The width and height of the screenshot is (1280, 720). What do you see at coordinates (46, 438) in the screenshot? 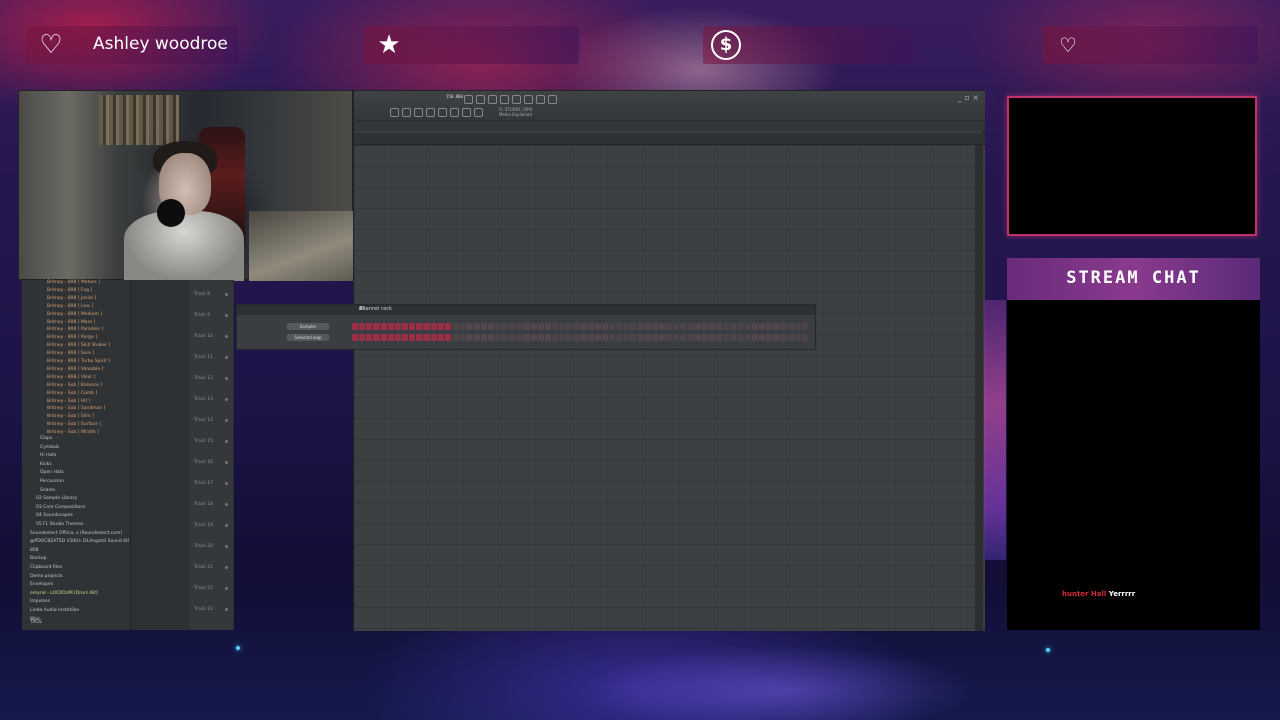
I see `browser-item: Claps` at bounding box center [46, 438].